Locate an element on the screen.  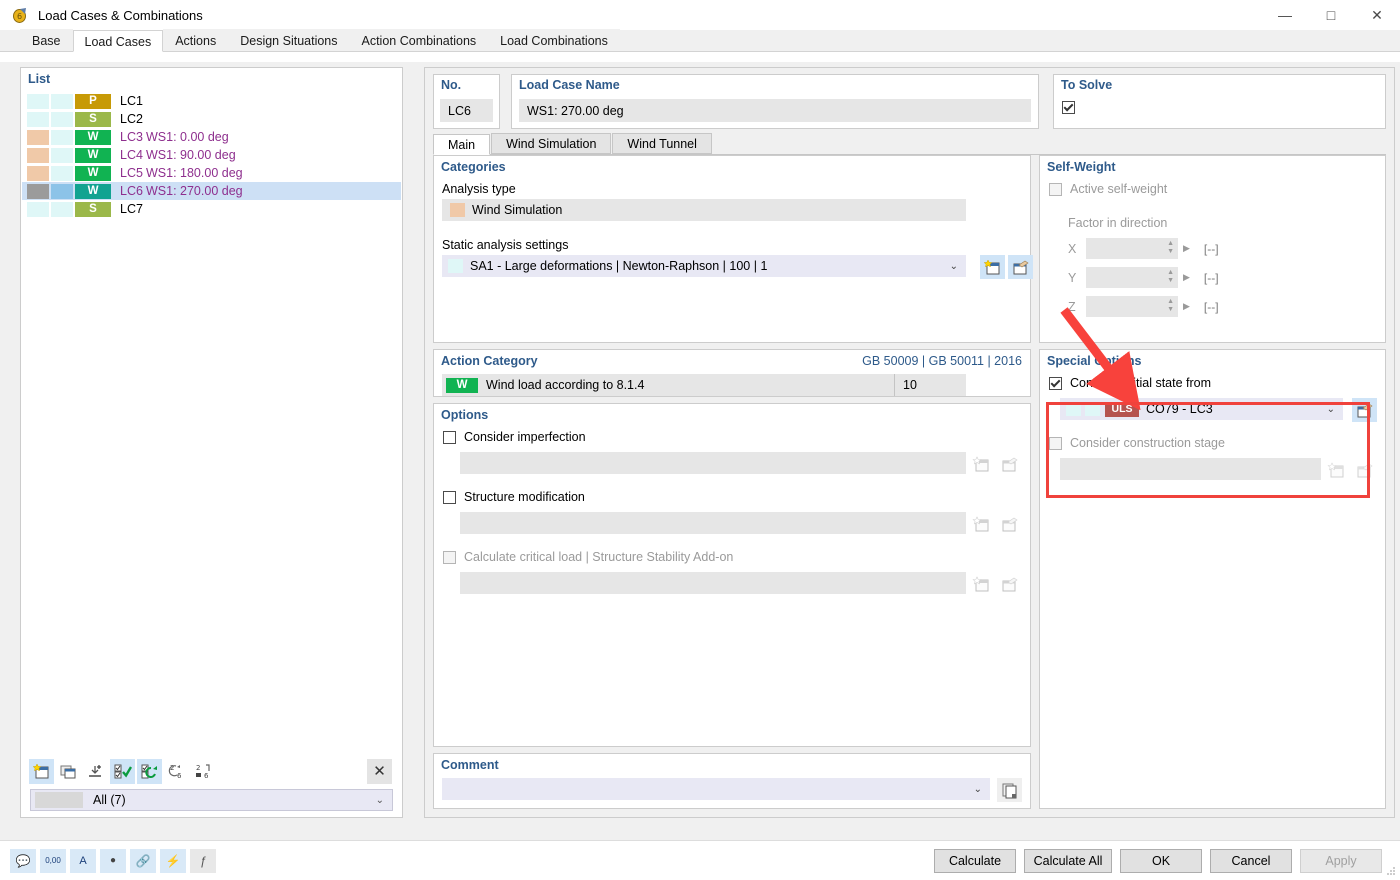
factor-axis-row: Z ▲ ▼ ▶ [--] is located at coordinates (1222, 306).